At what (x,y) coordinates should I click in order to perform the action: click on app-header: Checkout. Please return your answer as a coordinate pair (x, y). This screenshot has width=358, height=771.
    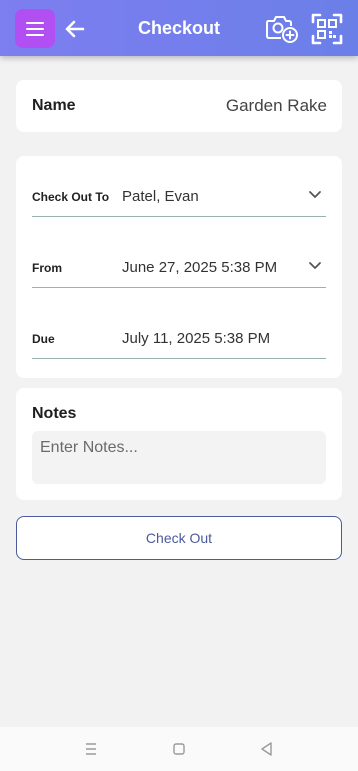
    Looking at the image, I should click on (179, 28).